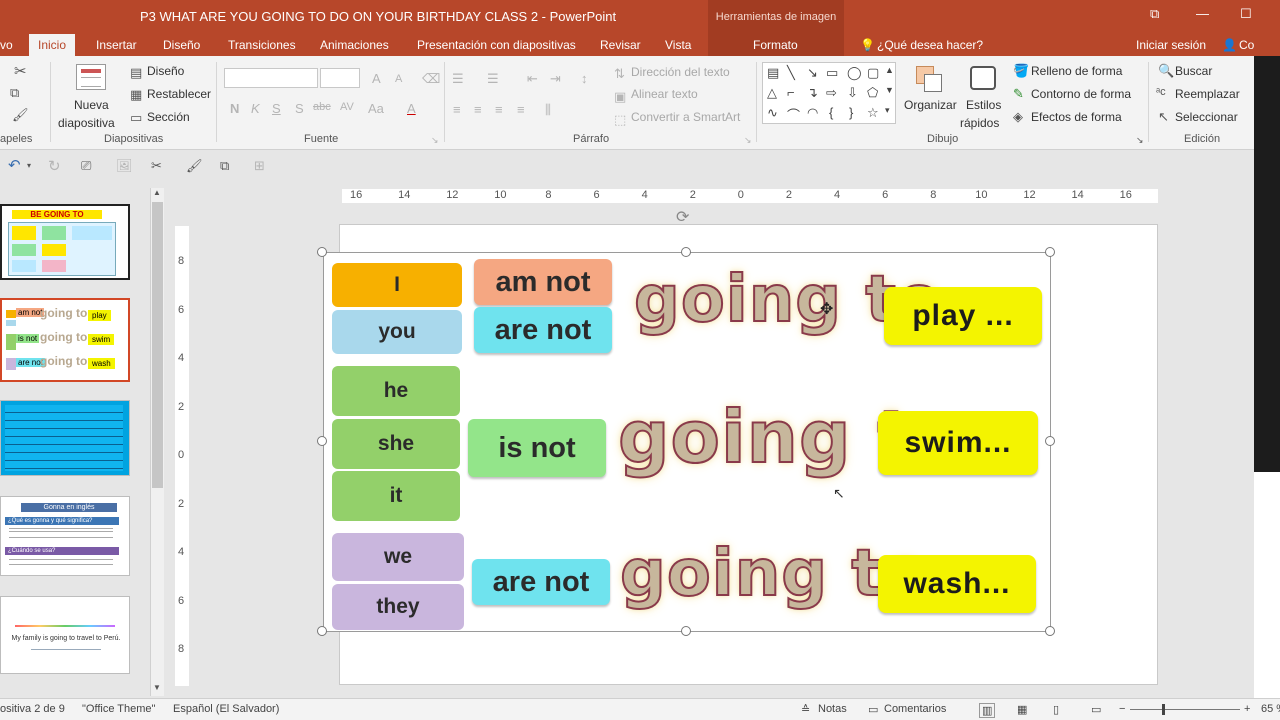 The image size is (1280, 720). Describe the element at coordinates (398, 79) in the screenshot. I see `shrink-font-icon: A` at that location.